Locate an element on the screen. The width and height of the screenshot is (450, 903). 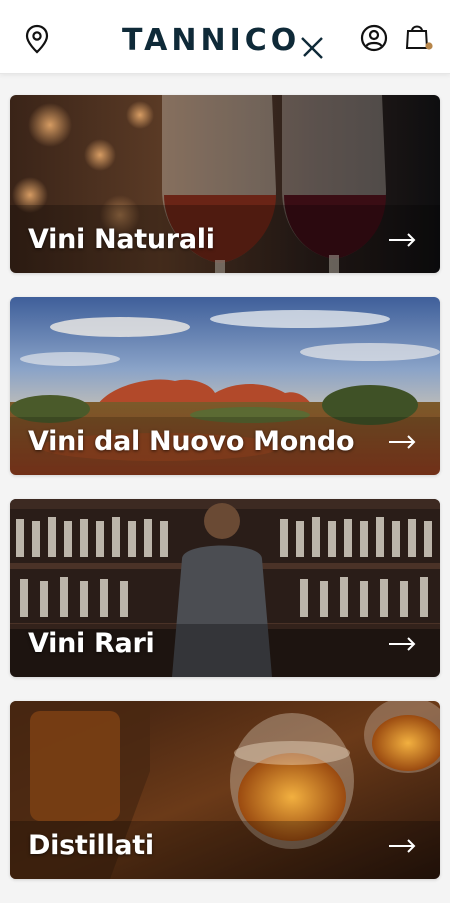
app-header: TANNICO is located at coordinates (225, 37).